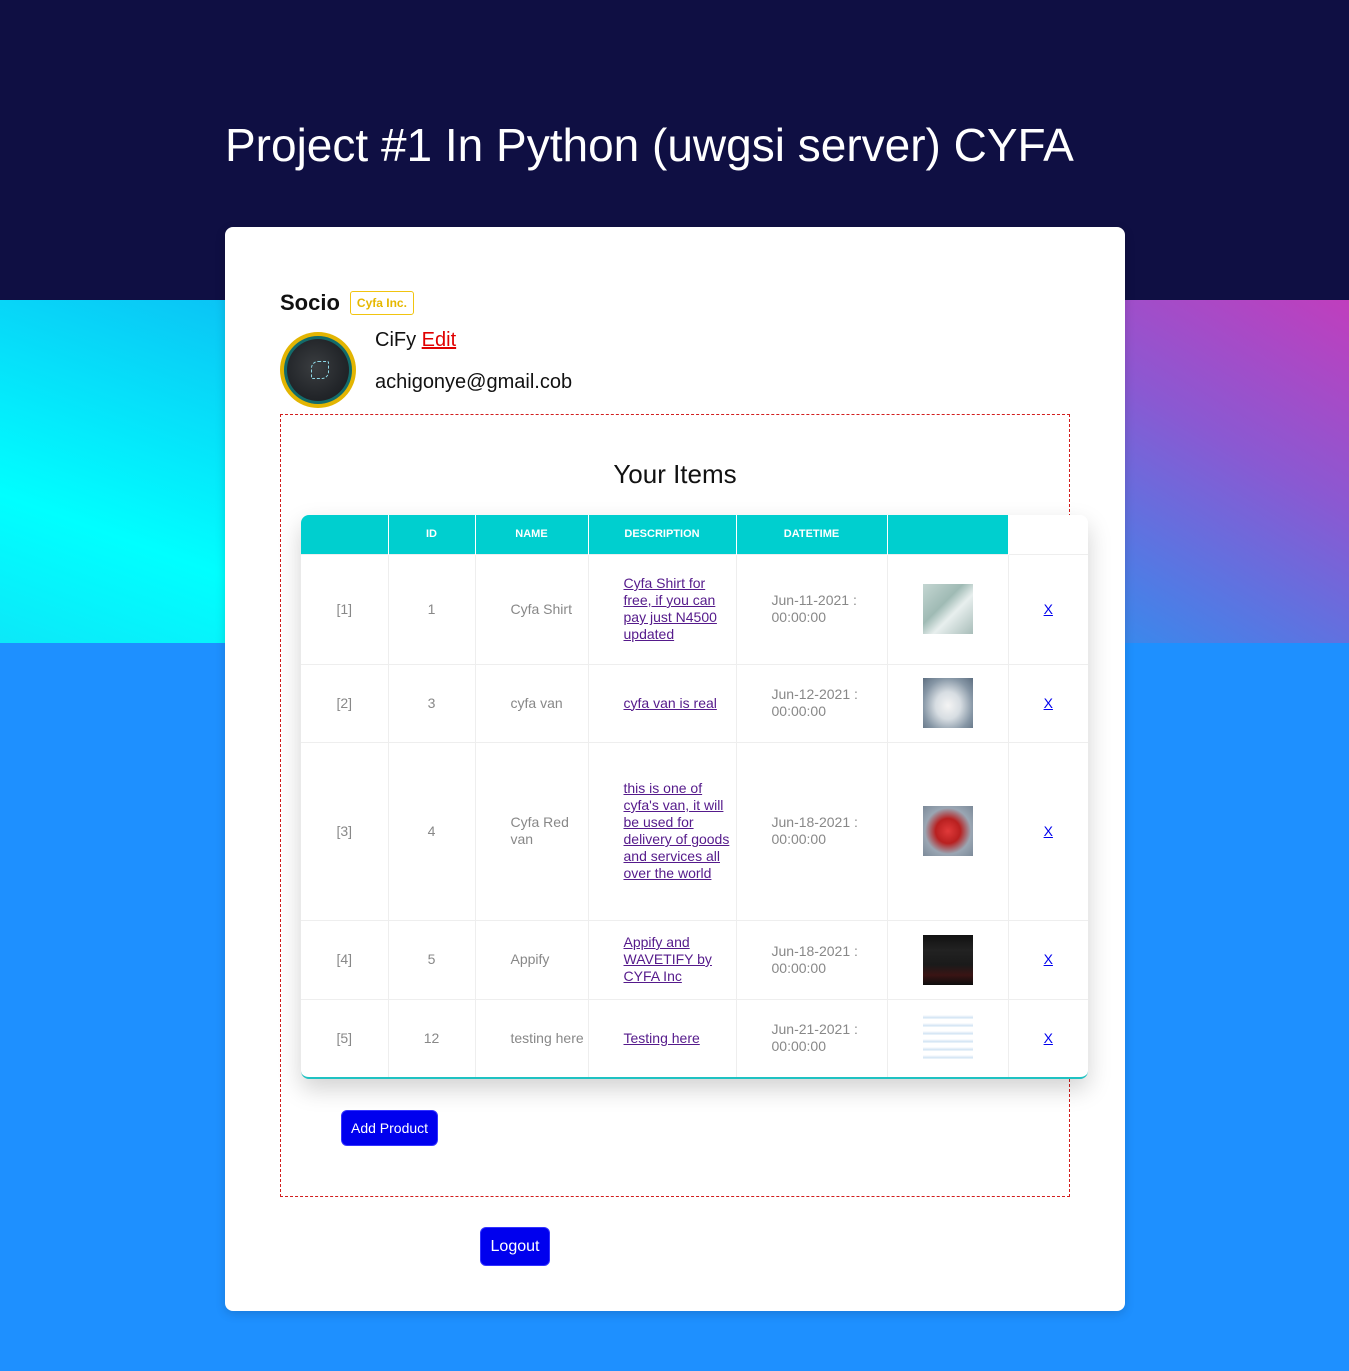  Describe the element at coordinates (1048, 534) in the screenshot. I see `col-header-action` at that location.